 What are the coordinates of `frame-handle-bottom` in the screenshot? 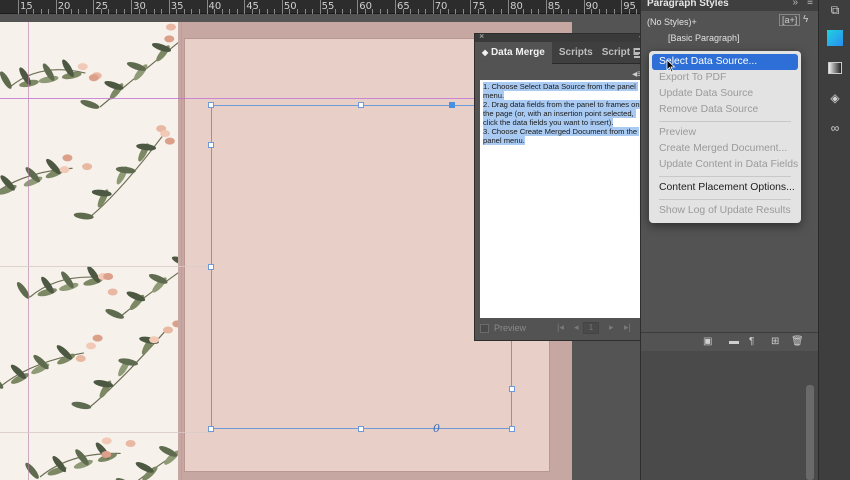 It's located at (361, 429).